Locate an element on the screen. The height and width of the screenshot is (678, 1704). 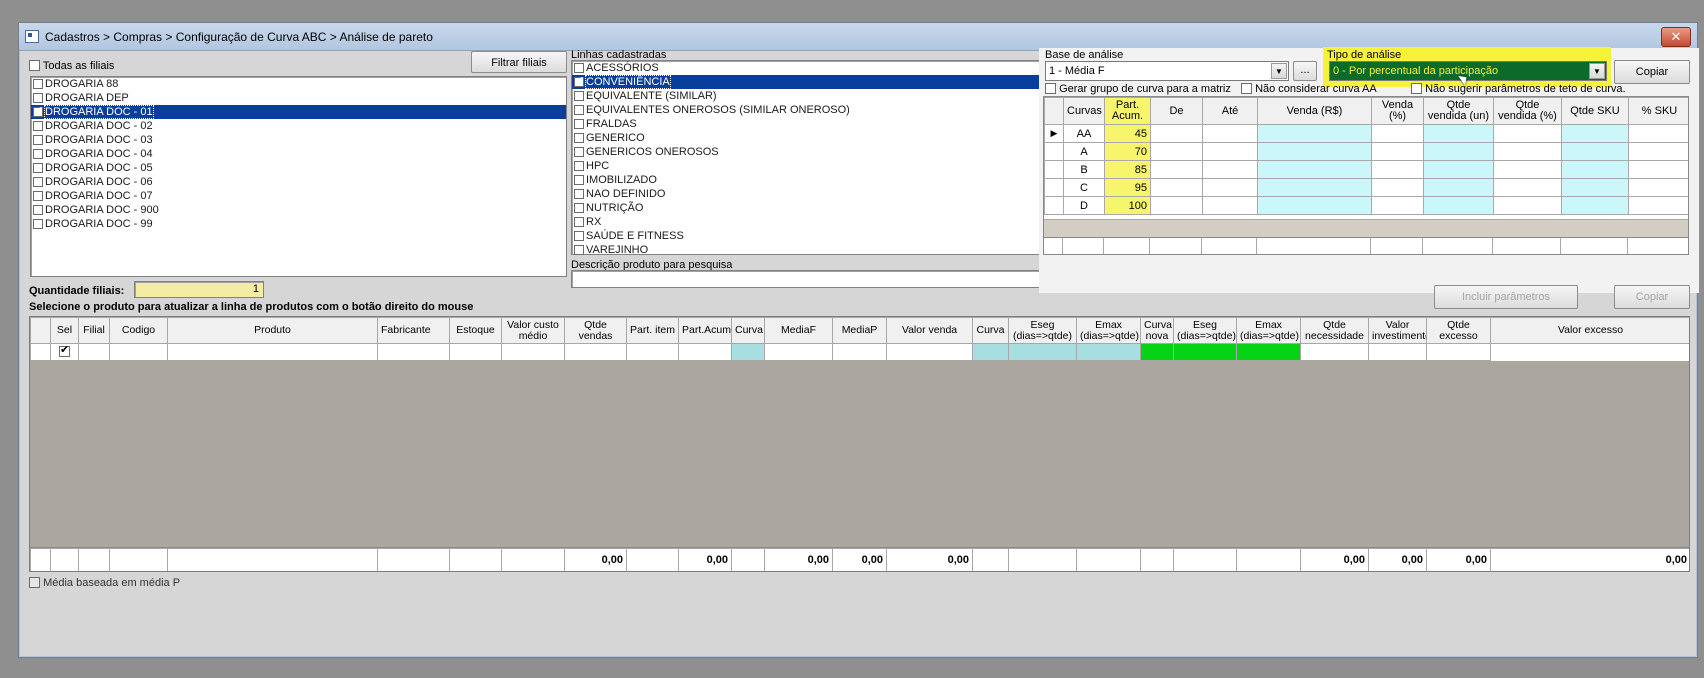
filial-item: DROGARIA DOC - 99 is located at coordinates (298, 224).